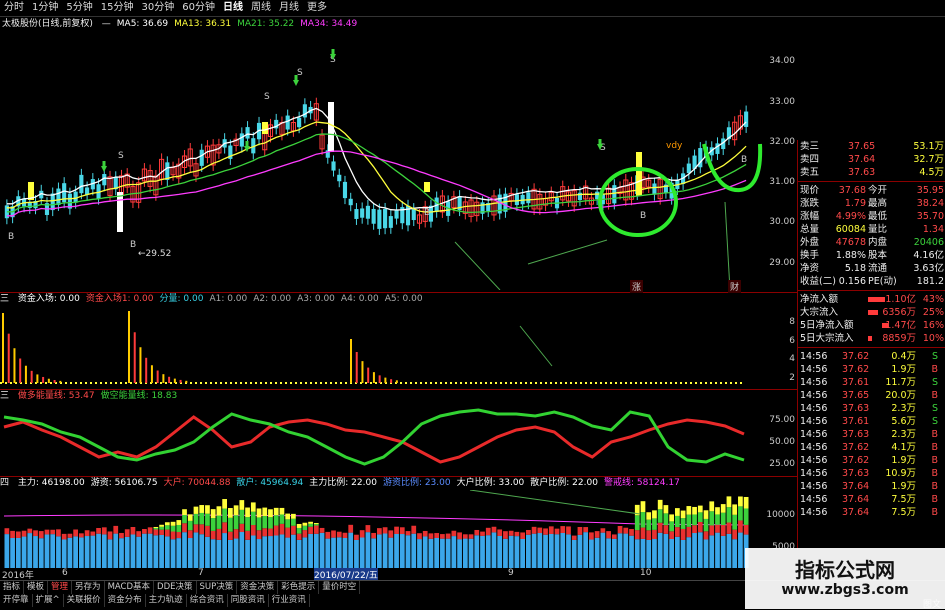 Image resolution: width=945 pixels, height=610 pixels. I want to click on tick-vol: 11.7万, so click(900, 382).